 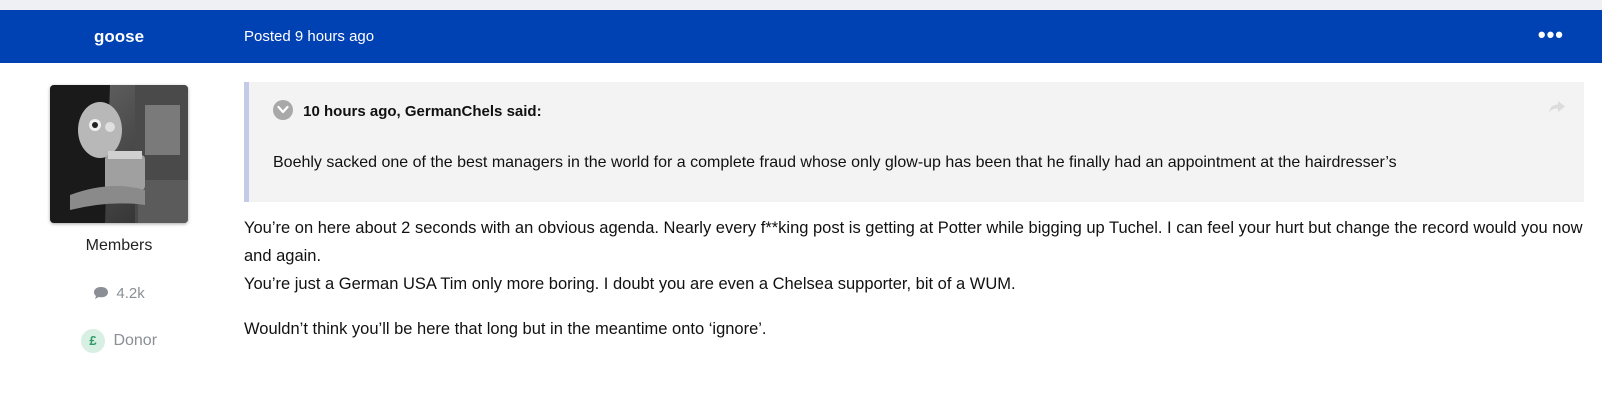 What do you see at coordinates (119, 36) in the screenshot?
I see `author-name-link: goose` at bounding box center [119, 36].